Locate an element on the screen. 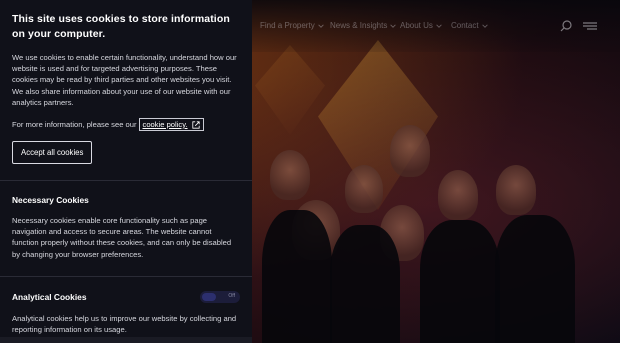 The height and width of the screenshot is (343, 620). cookie-policy-prefix: For more information, please see our is located at coordinates (74, 125).